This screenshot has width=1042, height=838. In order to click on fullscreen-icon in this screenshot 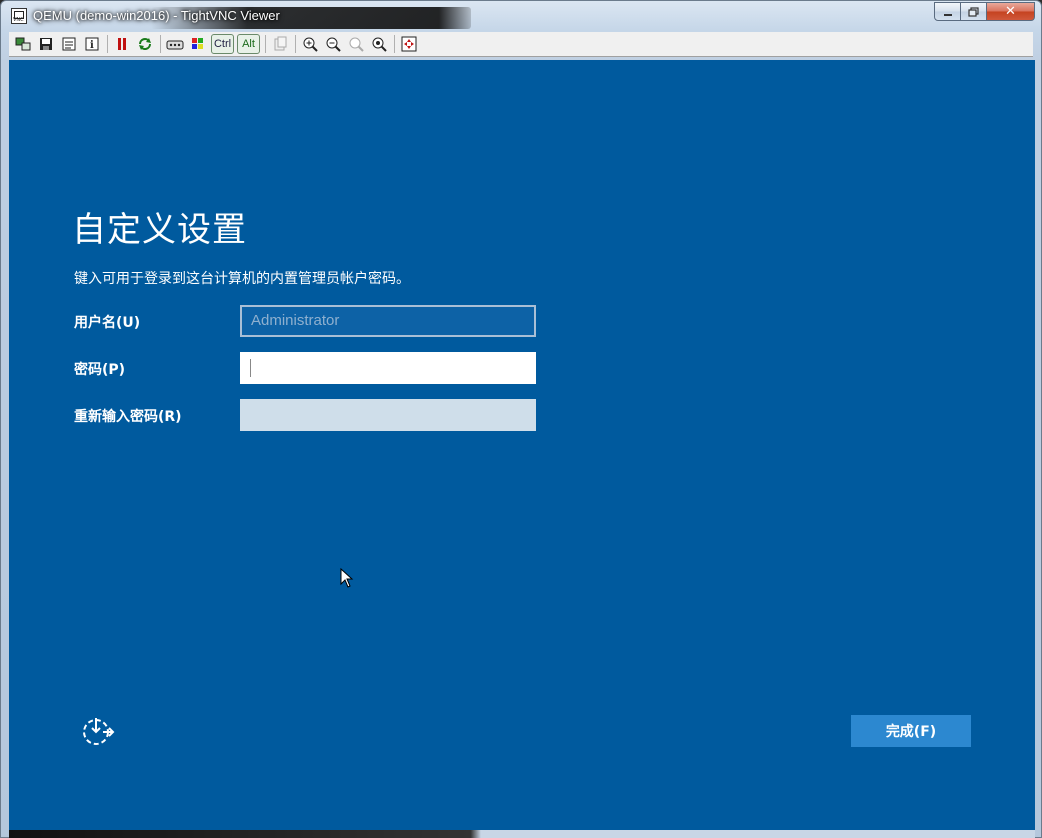, I will do `click(409, 44)`.